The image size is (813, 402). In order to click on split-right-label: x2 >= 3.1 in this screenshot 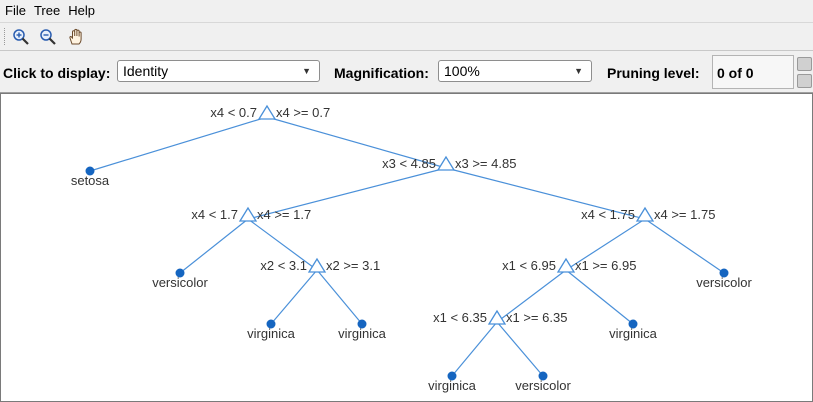, I will do `click(353, 265)`.